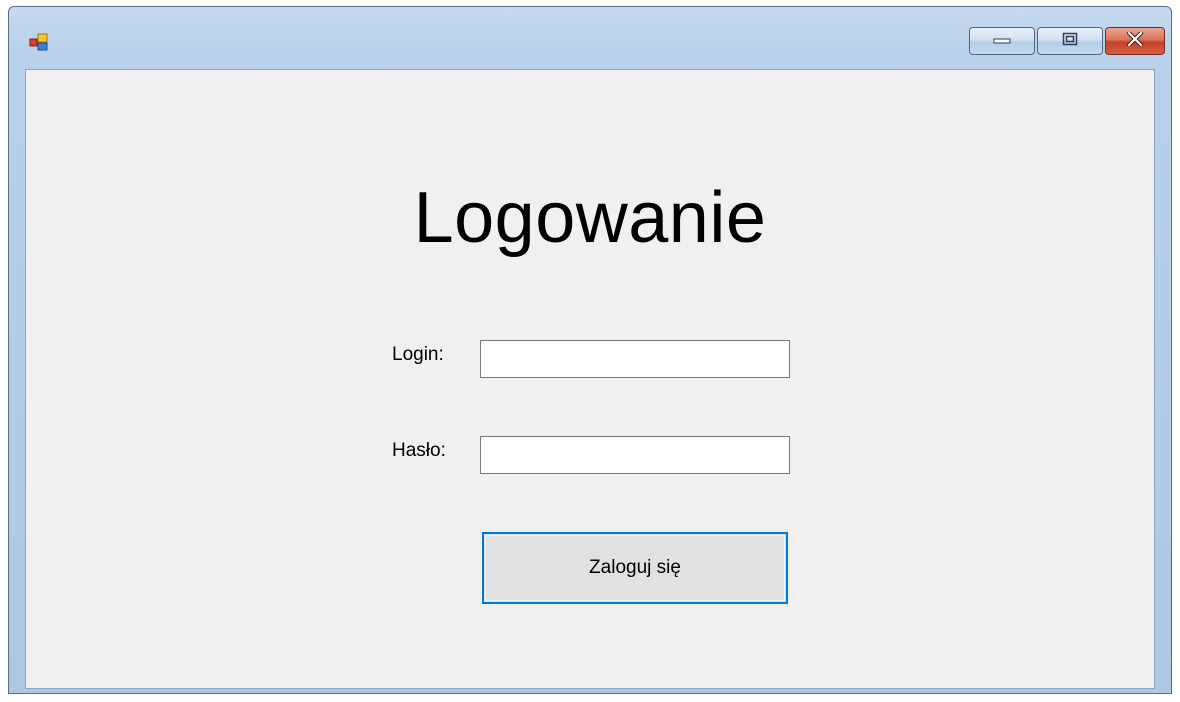 The height and width of the screenshot is (702, 1180). I want to click on login-button: Zaloguj się, so click(635, 568).